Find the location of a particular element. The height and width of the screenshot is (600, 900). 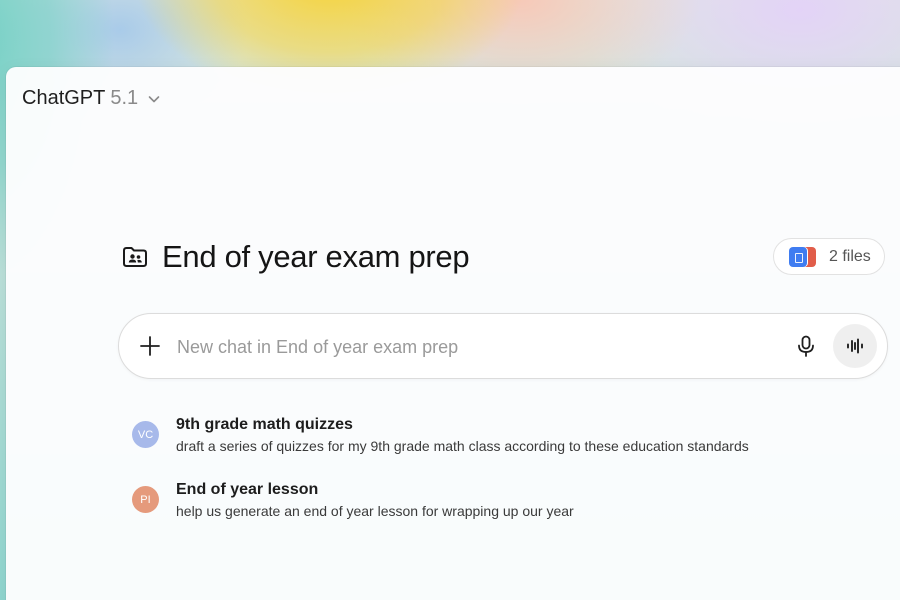

chat-title: End of year lesson is located at coordinates (247, 489).